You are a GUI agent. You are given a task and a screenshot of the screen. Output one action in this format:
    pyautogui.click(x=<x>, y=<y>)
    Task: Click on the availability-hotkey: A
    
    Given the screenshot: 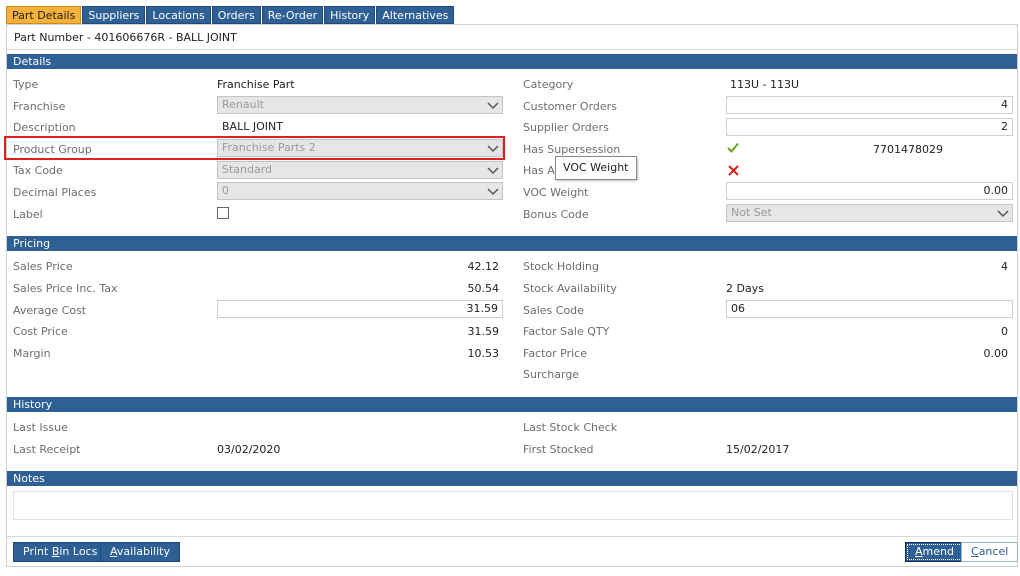 What is the action you would take?
    pyautogui.click(x=113, y=551)
    